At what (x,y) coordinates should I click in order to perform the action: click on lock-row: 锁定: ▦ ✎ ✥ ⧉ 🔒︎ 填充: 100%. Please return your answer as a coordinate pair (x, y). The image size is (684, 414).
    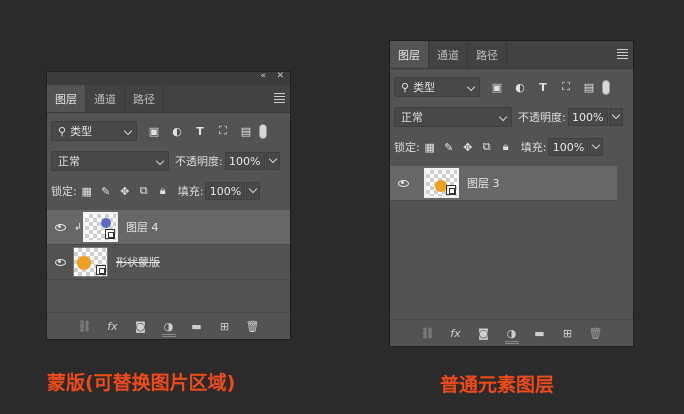
    Looking at the image, I should click on (511, 147).